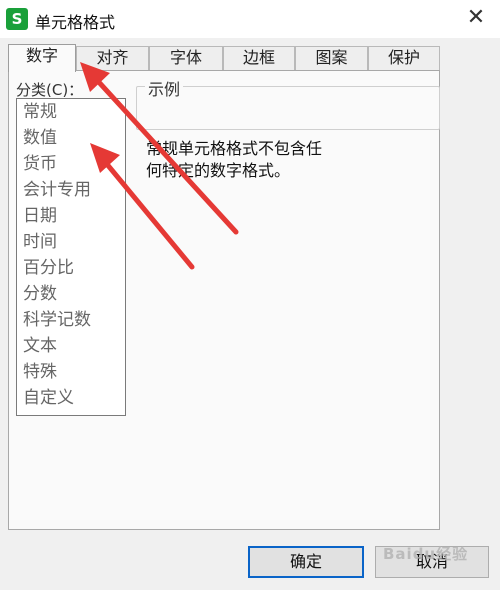 This screenshot has height=590, width=500. Describe the element at coordinates (259, 58) in the screenshot. I see `tab-border: 边框` at that location.